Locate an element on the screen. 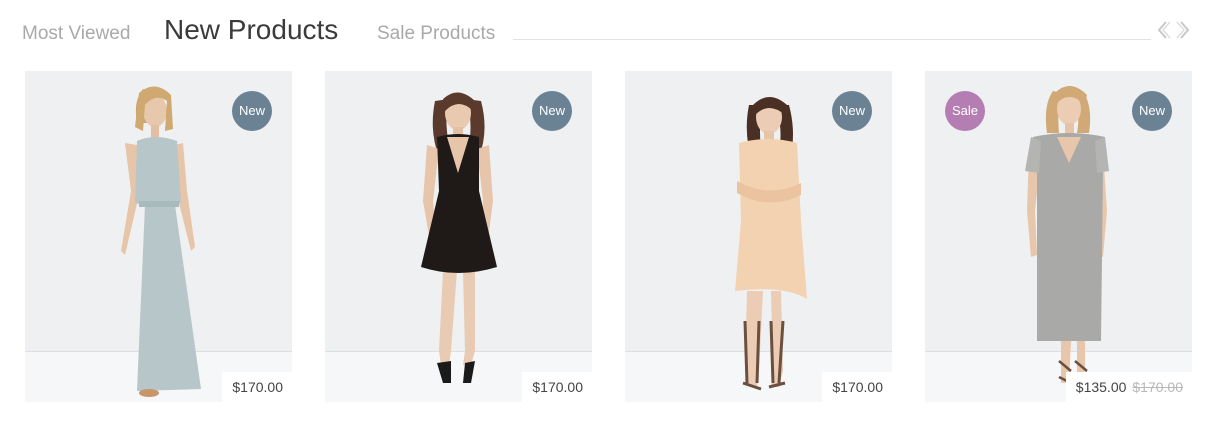 This screenshot has height=429, width=1217. product-tabs-bar: Most Viewed New Products Sale Products is located at coordinates (608, 30).